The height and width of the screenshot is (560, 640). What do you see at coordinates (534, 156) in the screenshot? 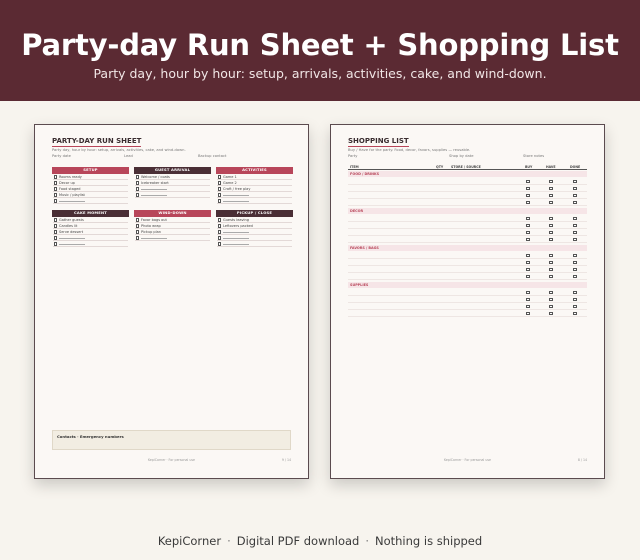
I see `meta-store-notes: Store notes` at bounding box center [534, 156].